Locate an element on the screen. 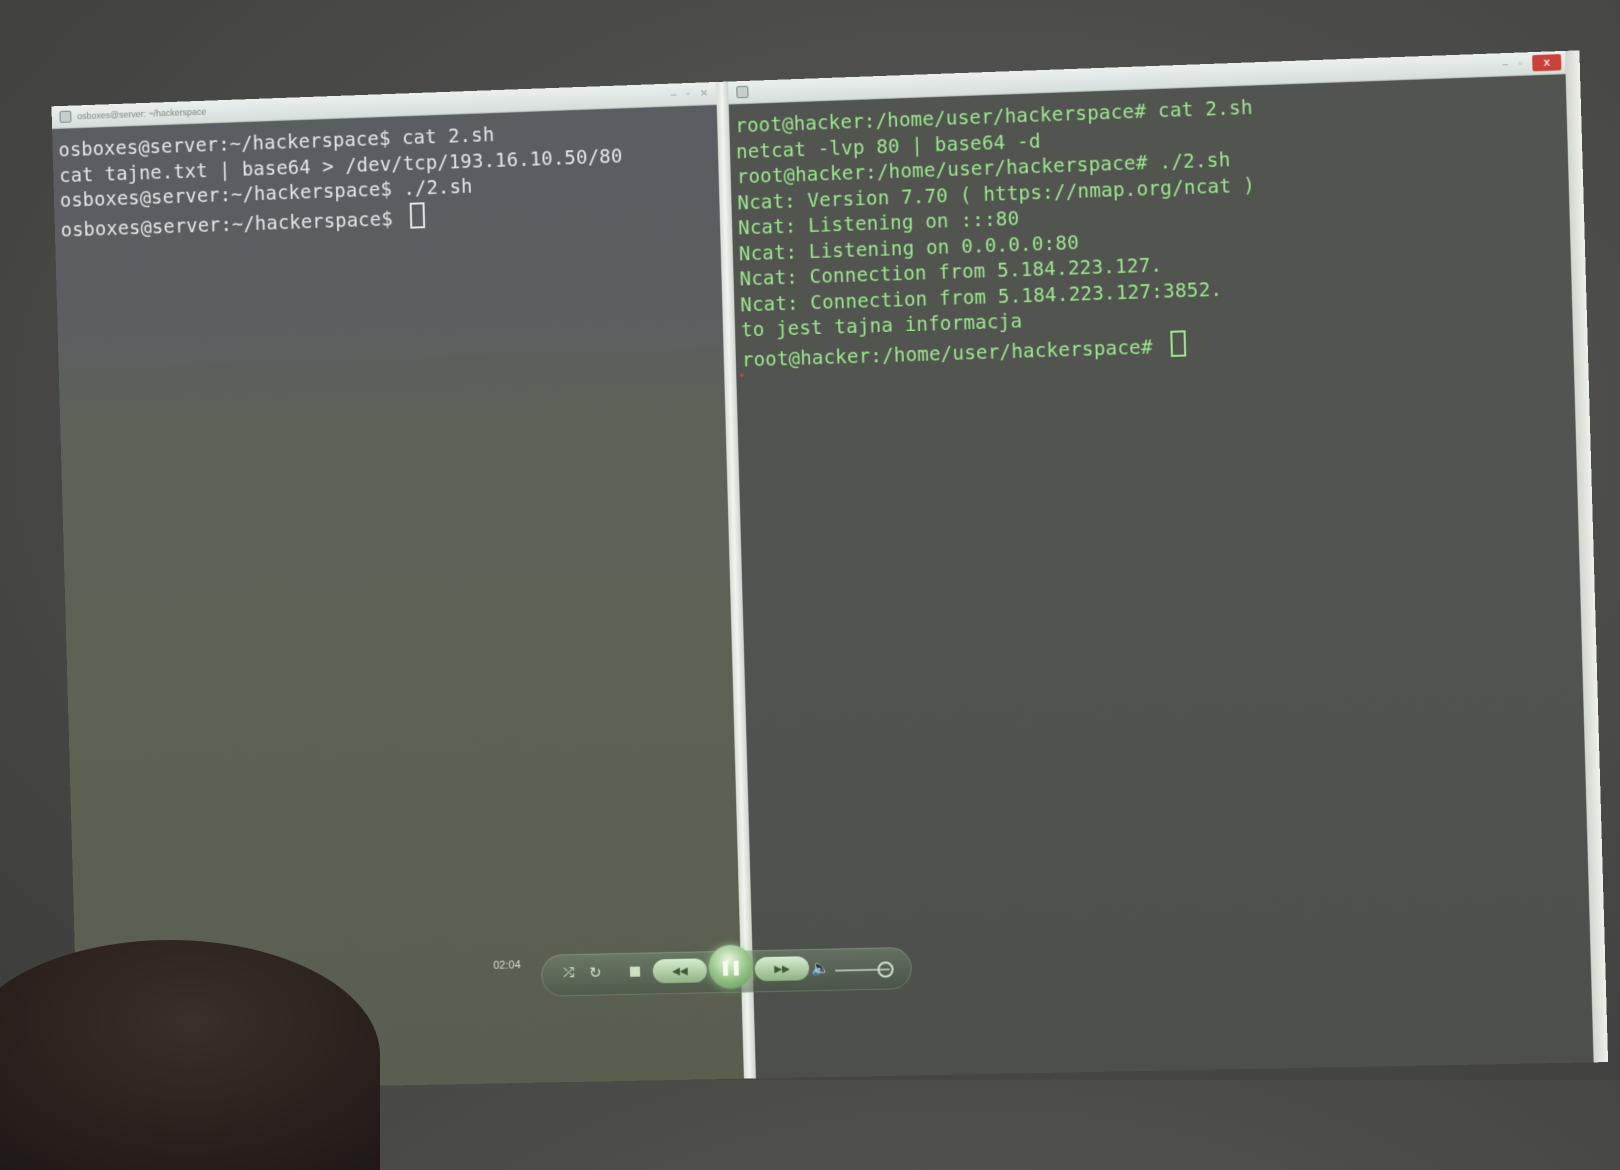  media-elapsed-time: 02:04 is located at coordinates (507, 965).